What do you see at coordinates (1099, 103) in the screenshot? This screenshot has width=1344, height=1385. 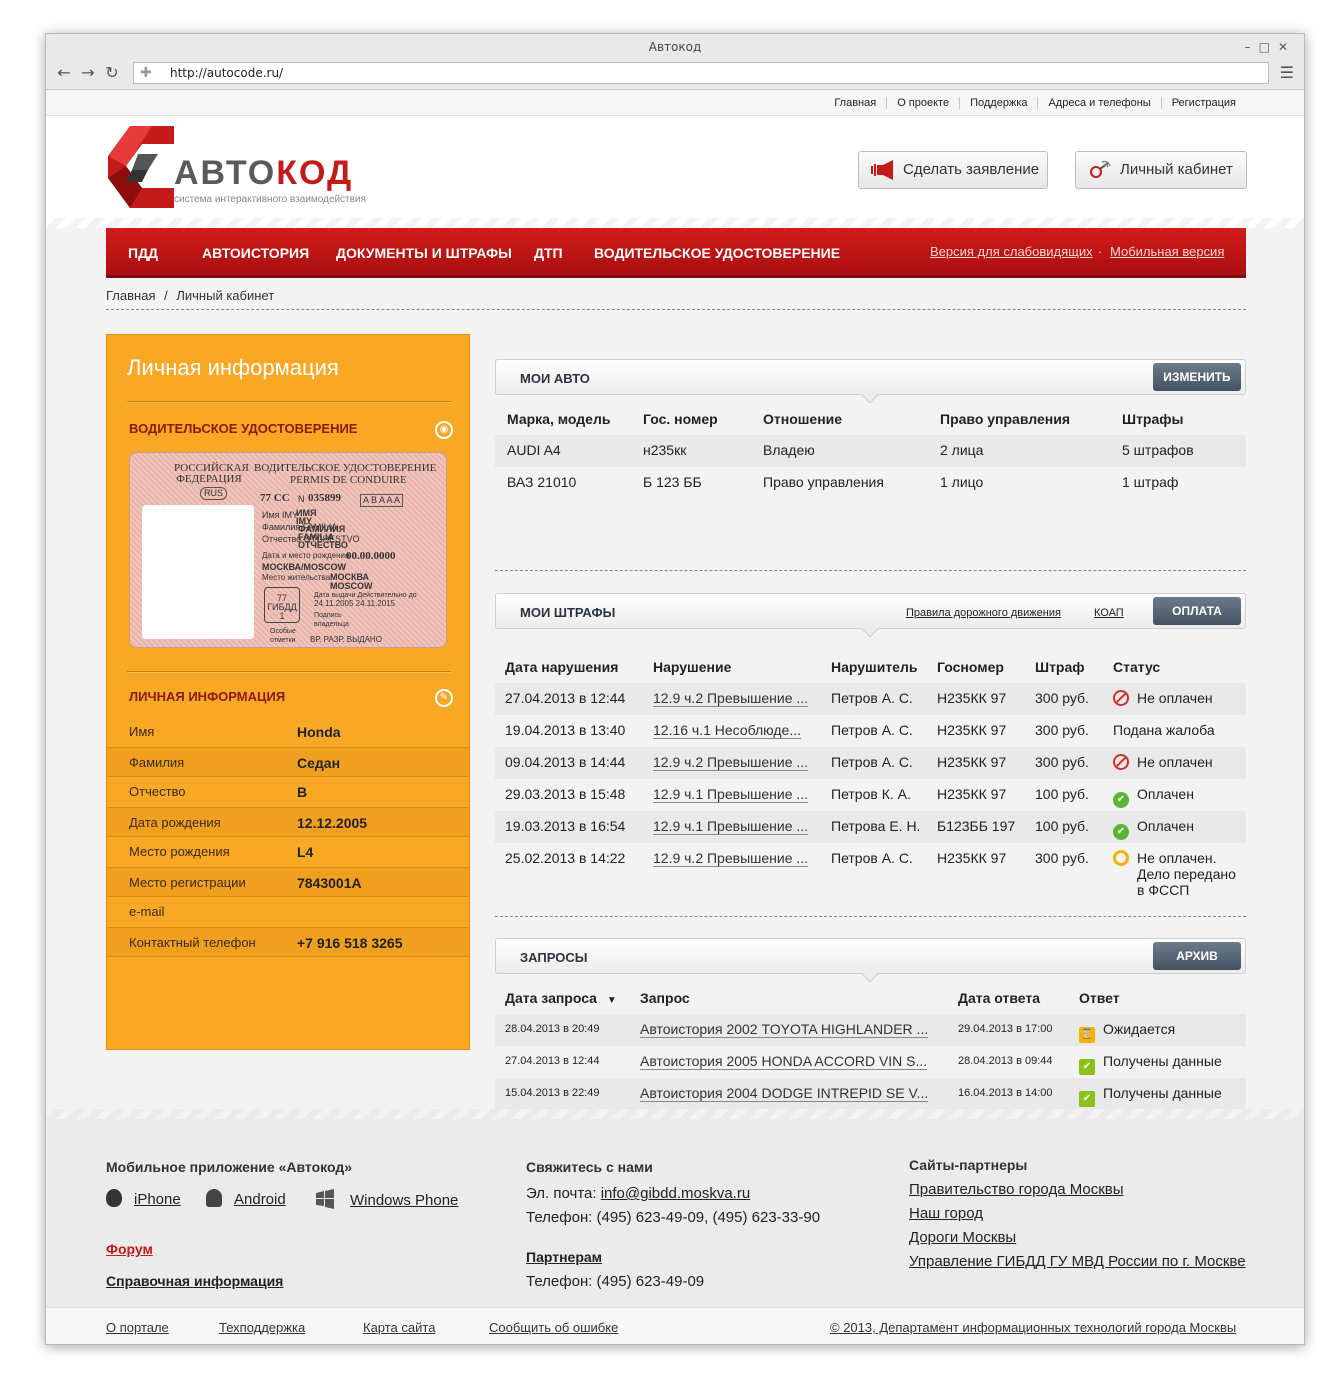 I see `toplink-addresses: Адреса и телефоны` at bounding box center [1099, 103].